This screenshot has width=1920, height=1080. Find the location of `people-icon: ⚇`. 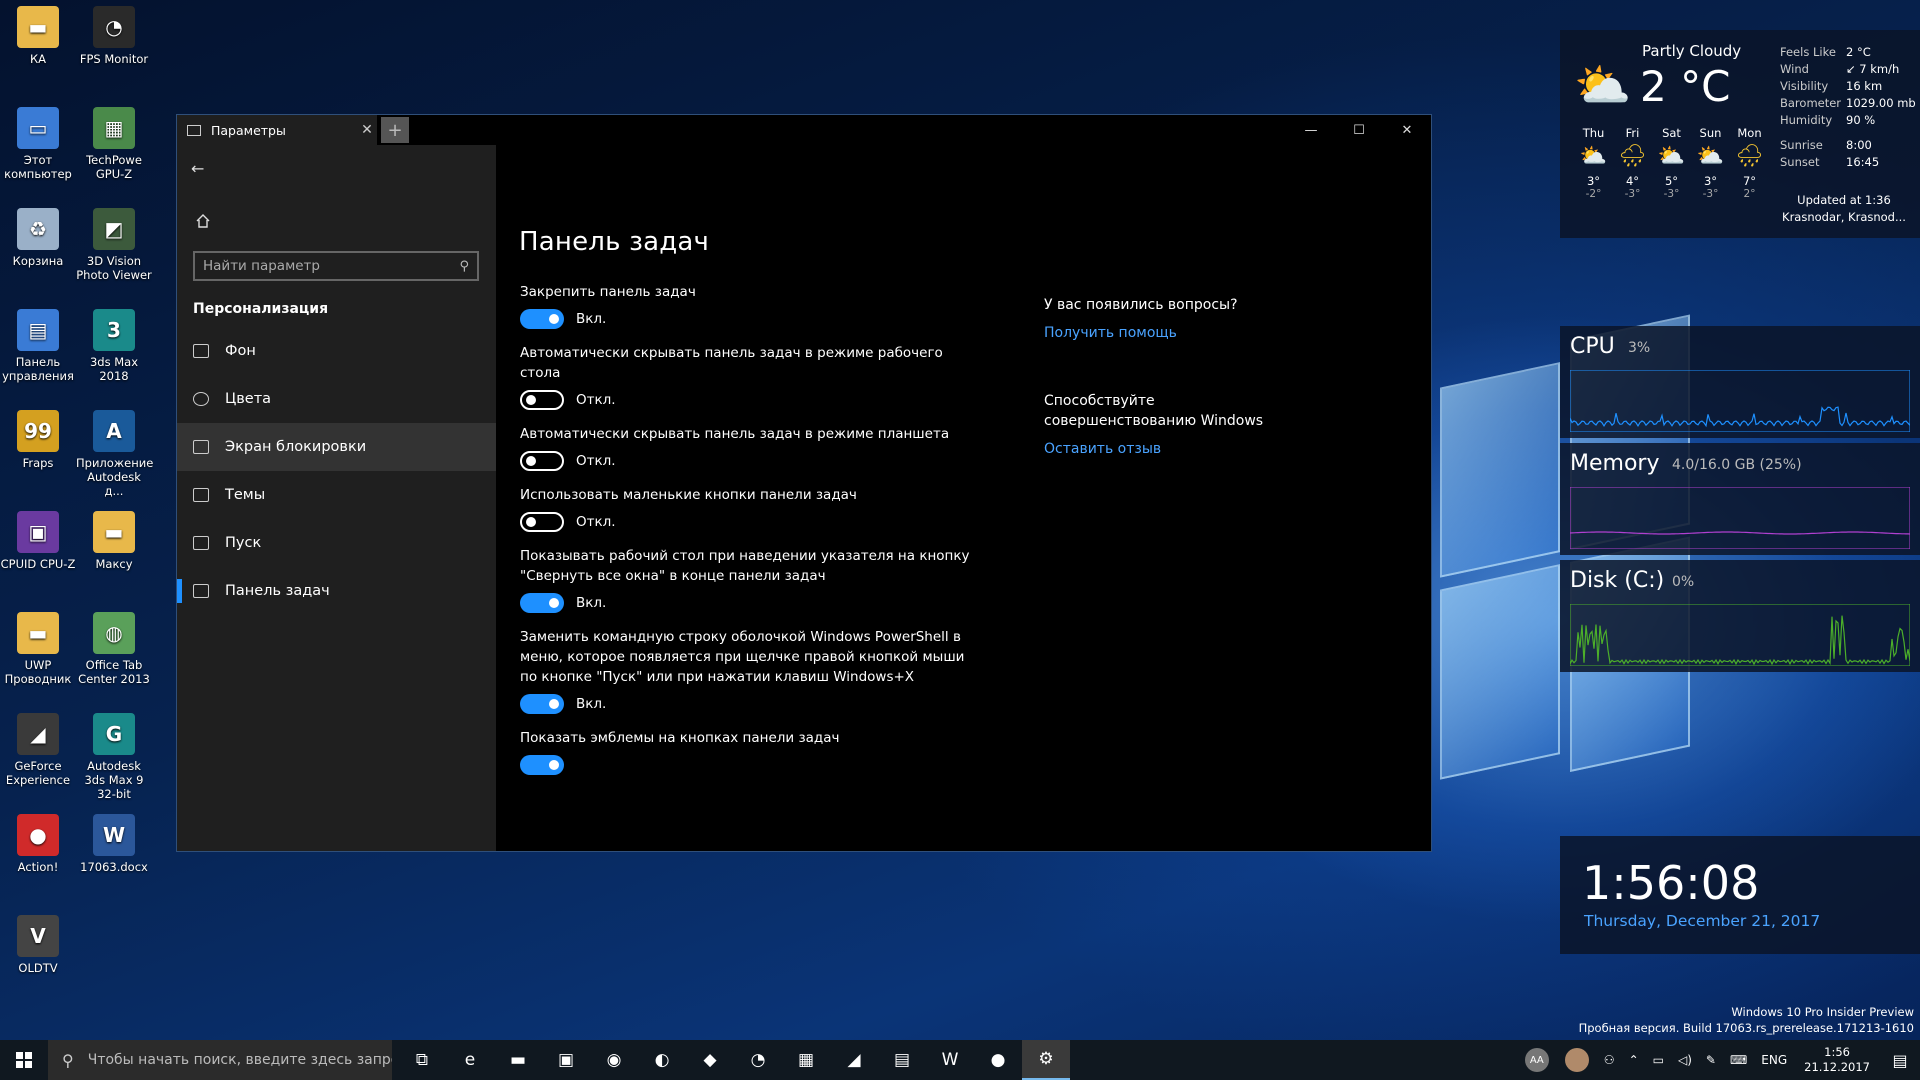

people-icon: ⚇ is located at coordinates (1609, 1060).